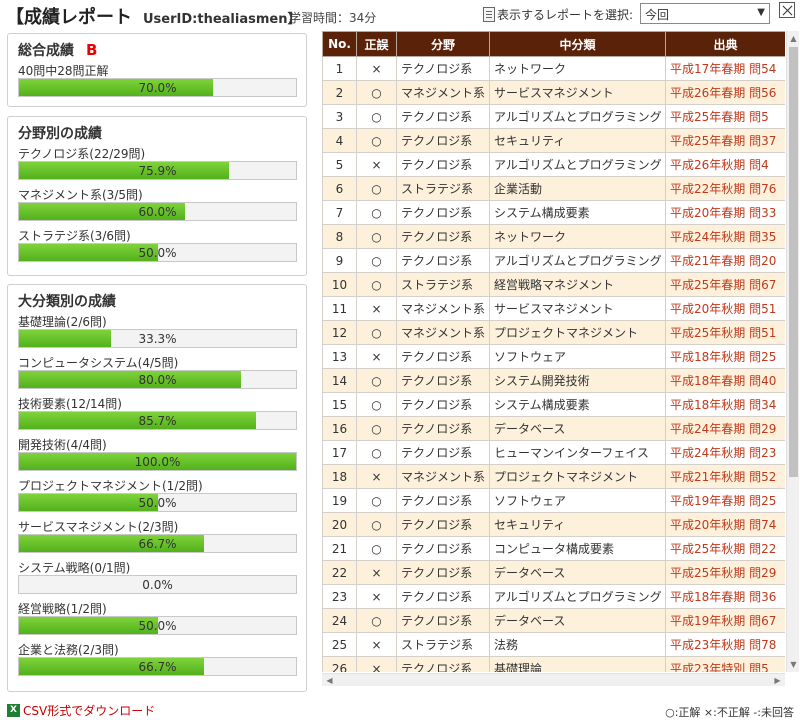 Image resolution: width=800 pixels, height=720 pixels. Describe the element at coordinates (725, 116) in the screenshot. I see `cell-source: 平成25年春期 問5` at that location.